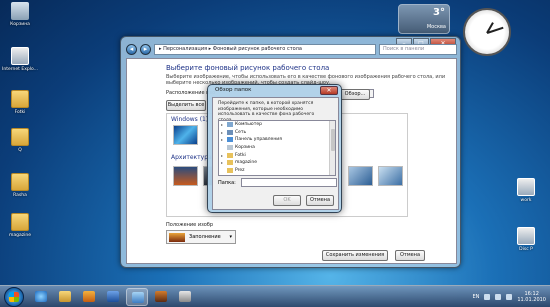 Image resolution: width=550 pixels, height=307 pixels. I want to click on tree-item-computer: ▸ Компьютер, so click(277, 125).